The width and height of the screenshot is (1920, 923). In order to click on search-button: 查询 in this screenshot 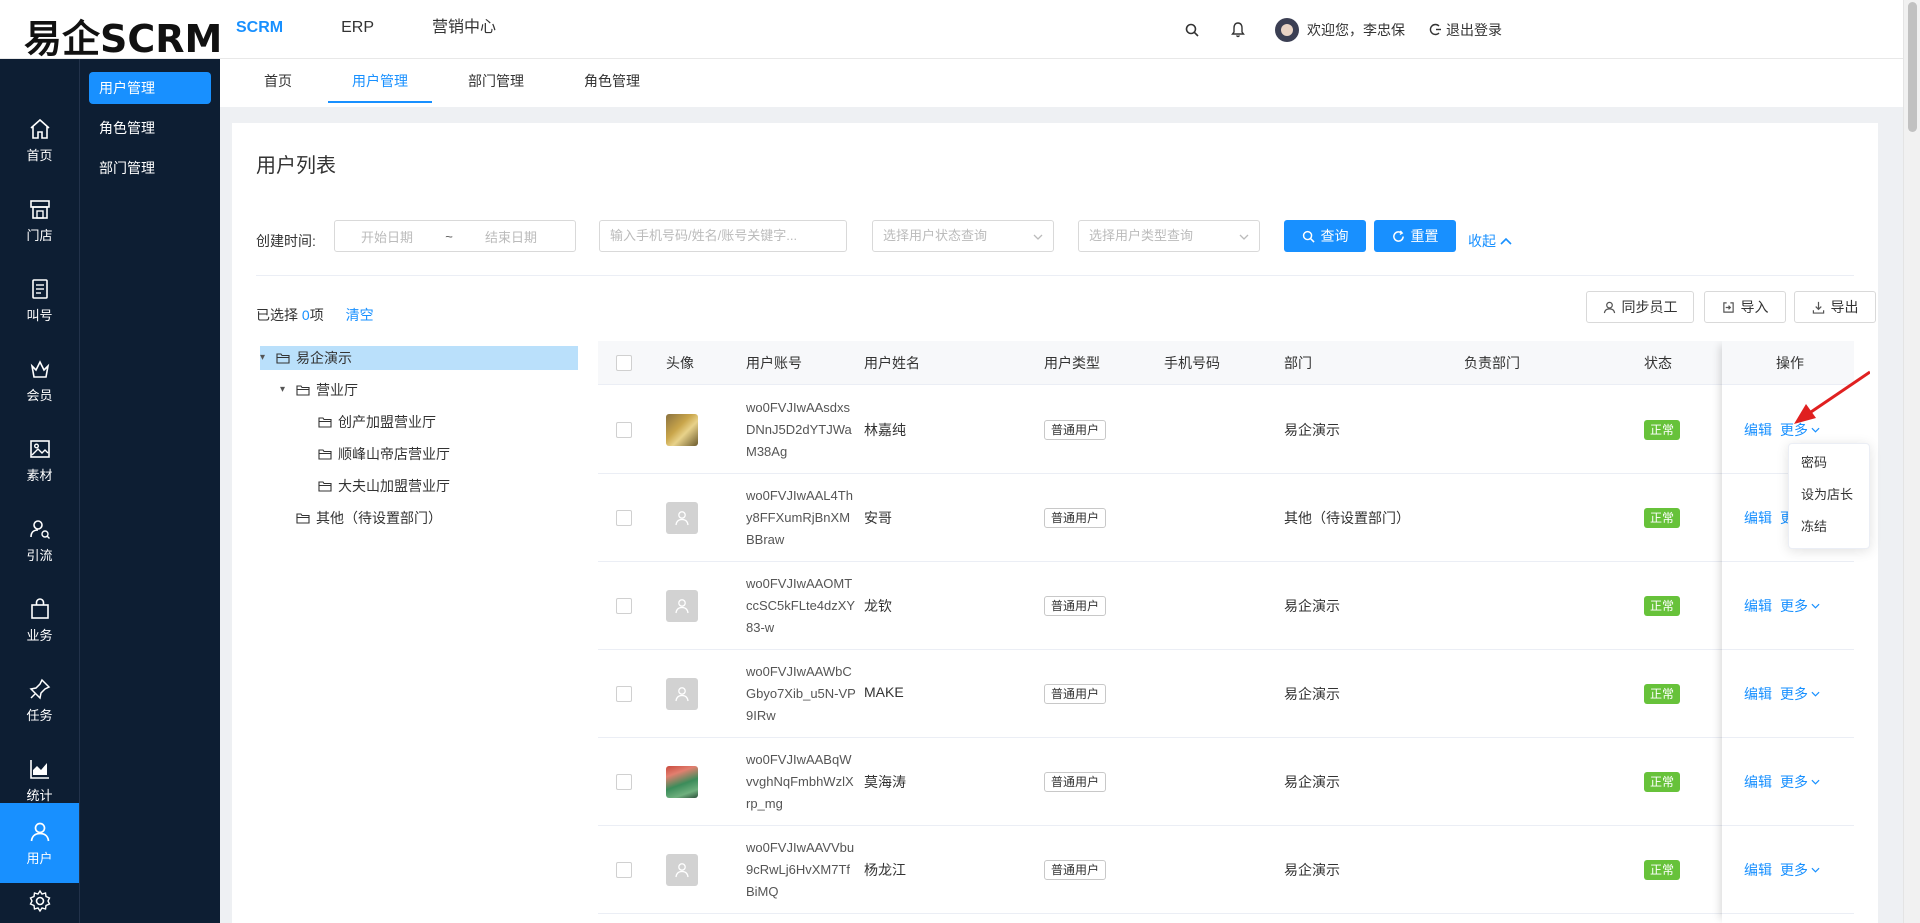, I will do `click(1325, 236)`.